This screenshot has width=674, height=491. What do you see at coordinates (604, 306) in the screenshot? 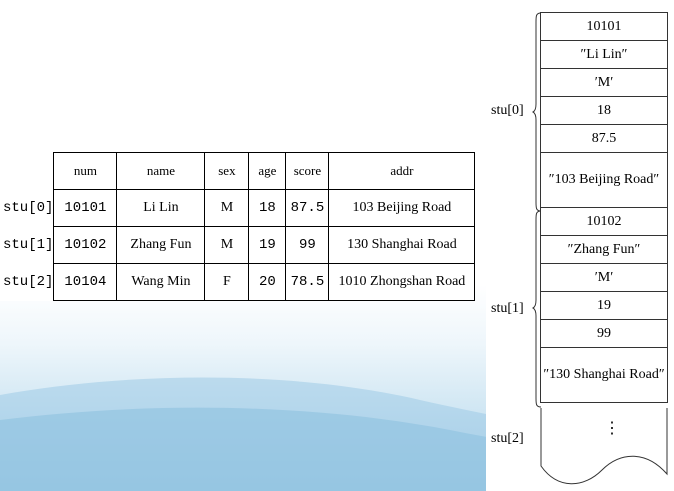
I see `mem-cell-stu1-age: 19` at bounding box center [604, 306].